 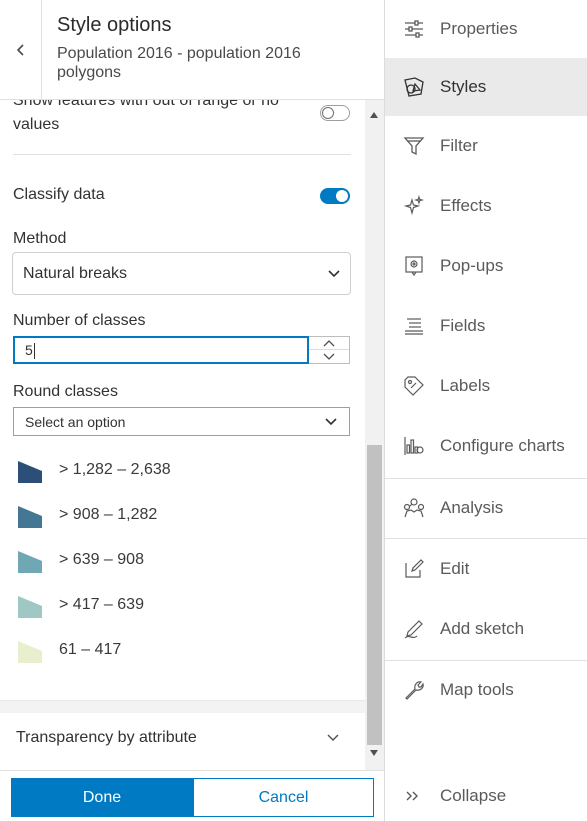 What do you see at coordinates (180, 518) in the screenshot?
I see `legend-item: > 908 – 1,282` at bounding box center [180, 518].